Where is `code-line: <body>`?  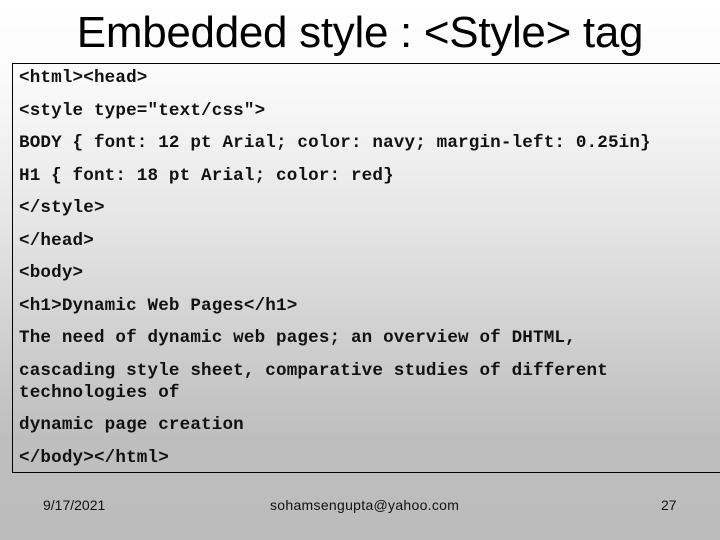
code-line: <body> is located at coordinates (51, 273).